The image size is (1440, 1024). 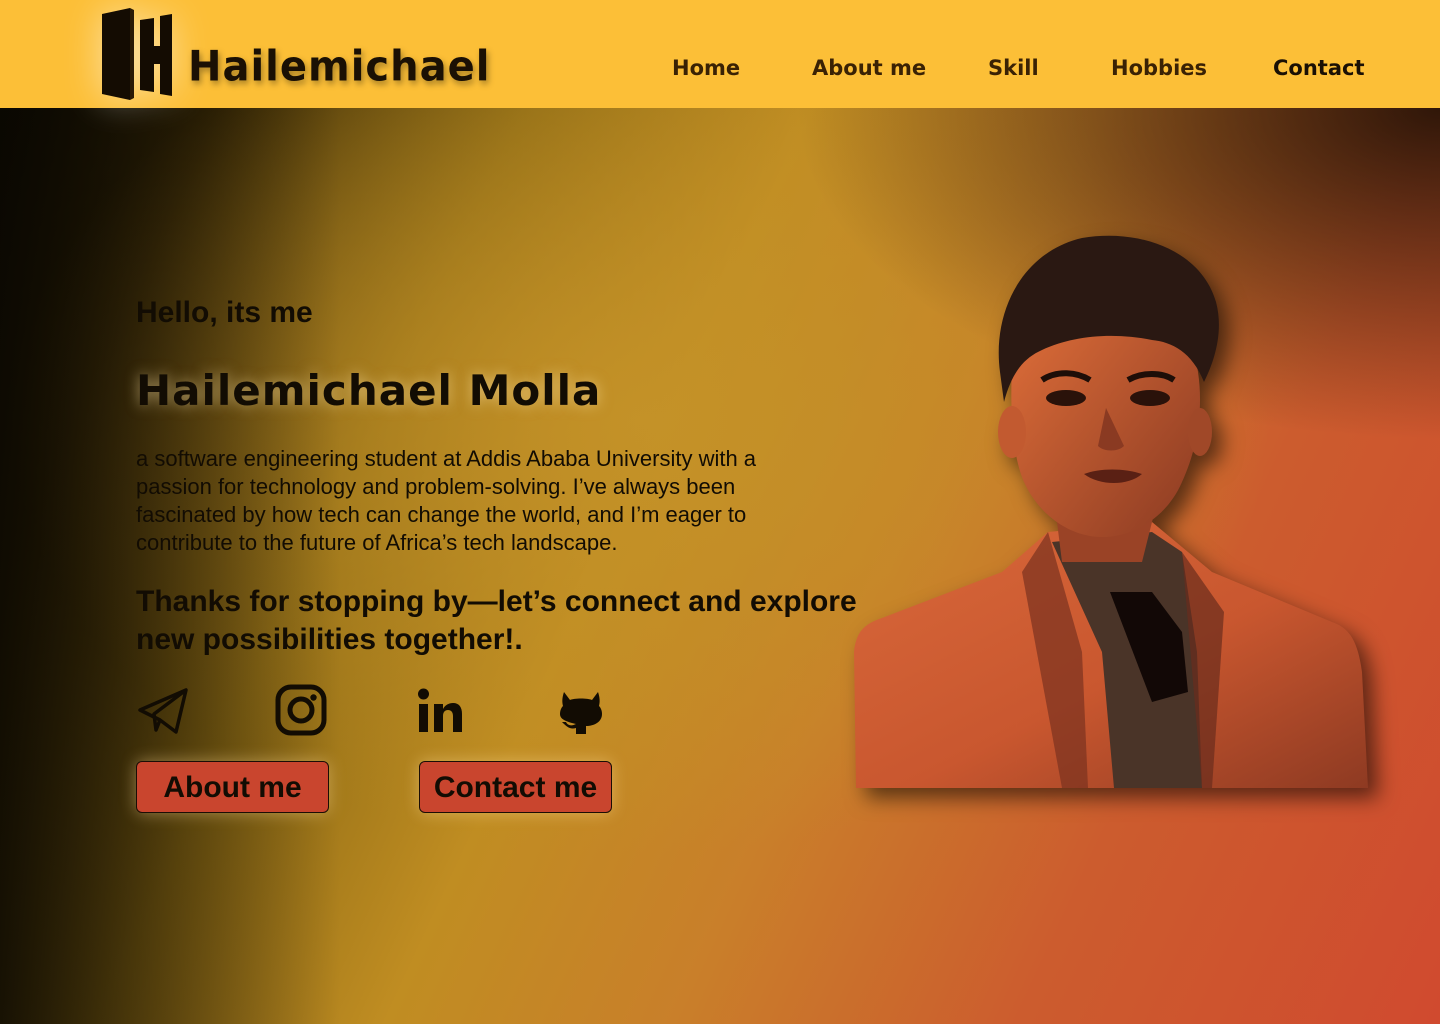 I want to click on greeting-text: Hello, its me, so click(x=224, y=312).